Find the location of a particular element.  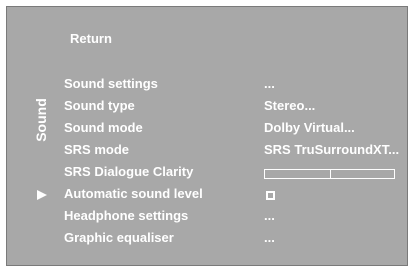

menu-item-label: Graphic equaliser is located at coordinates (119, 237).